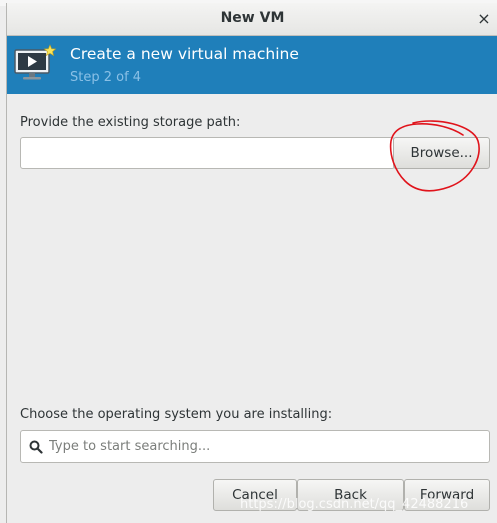  What do you see at coordinates (484, 19) in the screenshot?
I see `close-button: ×` at bounding box center [484, 19].